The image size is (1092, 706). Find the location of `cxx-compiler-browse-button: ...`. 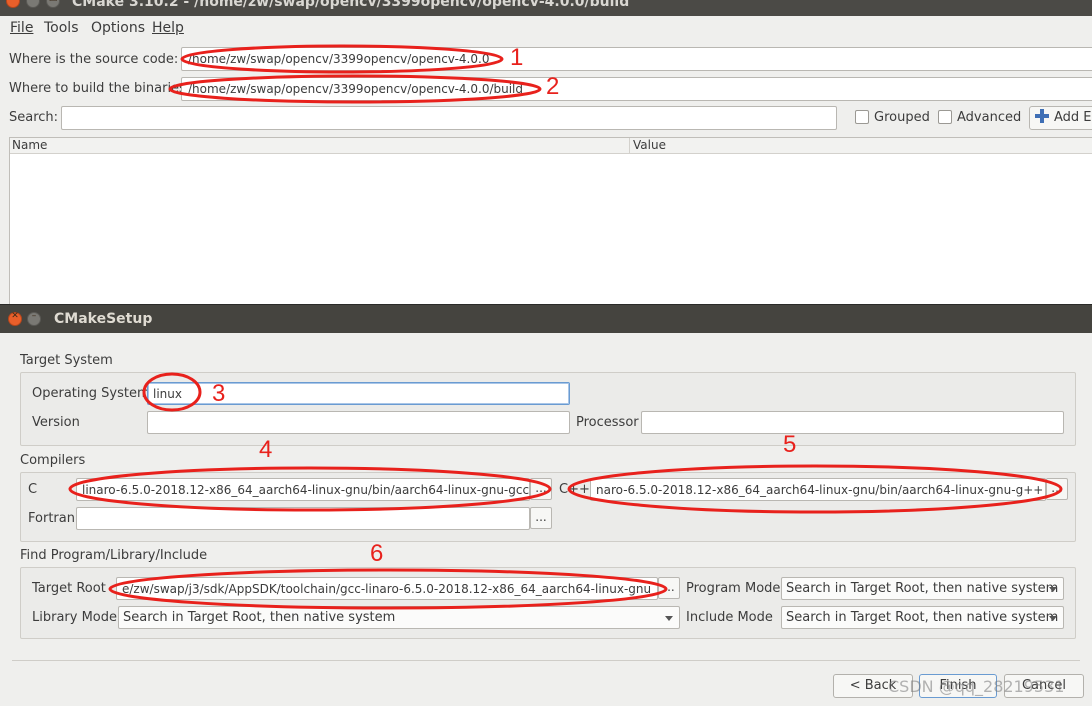

cxx-compiler-browse-button: ... is located at coordinates (1057, 489).